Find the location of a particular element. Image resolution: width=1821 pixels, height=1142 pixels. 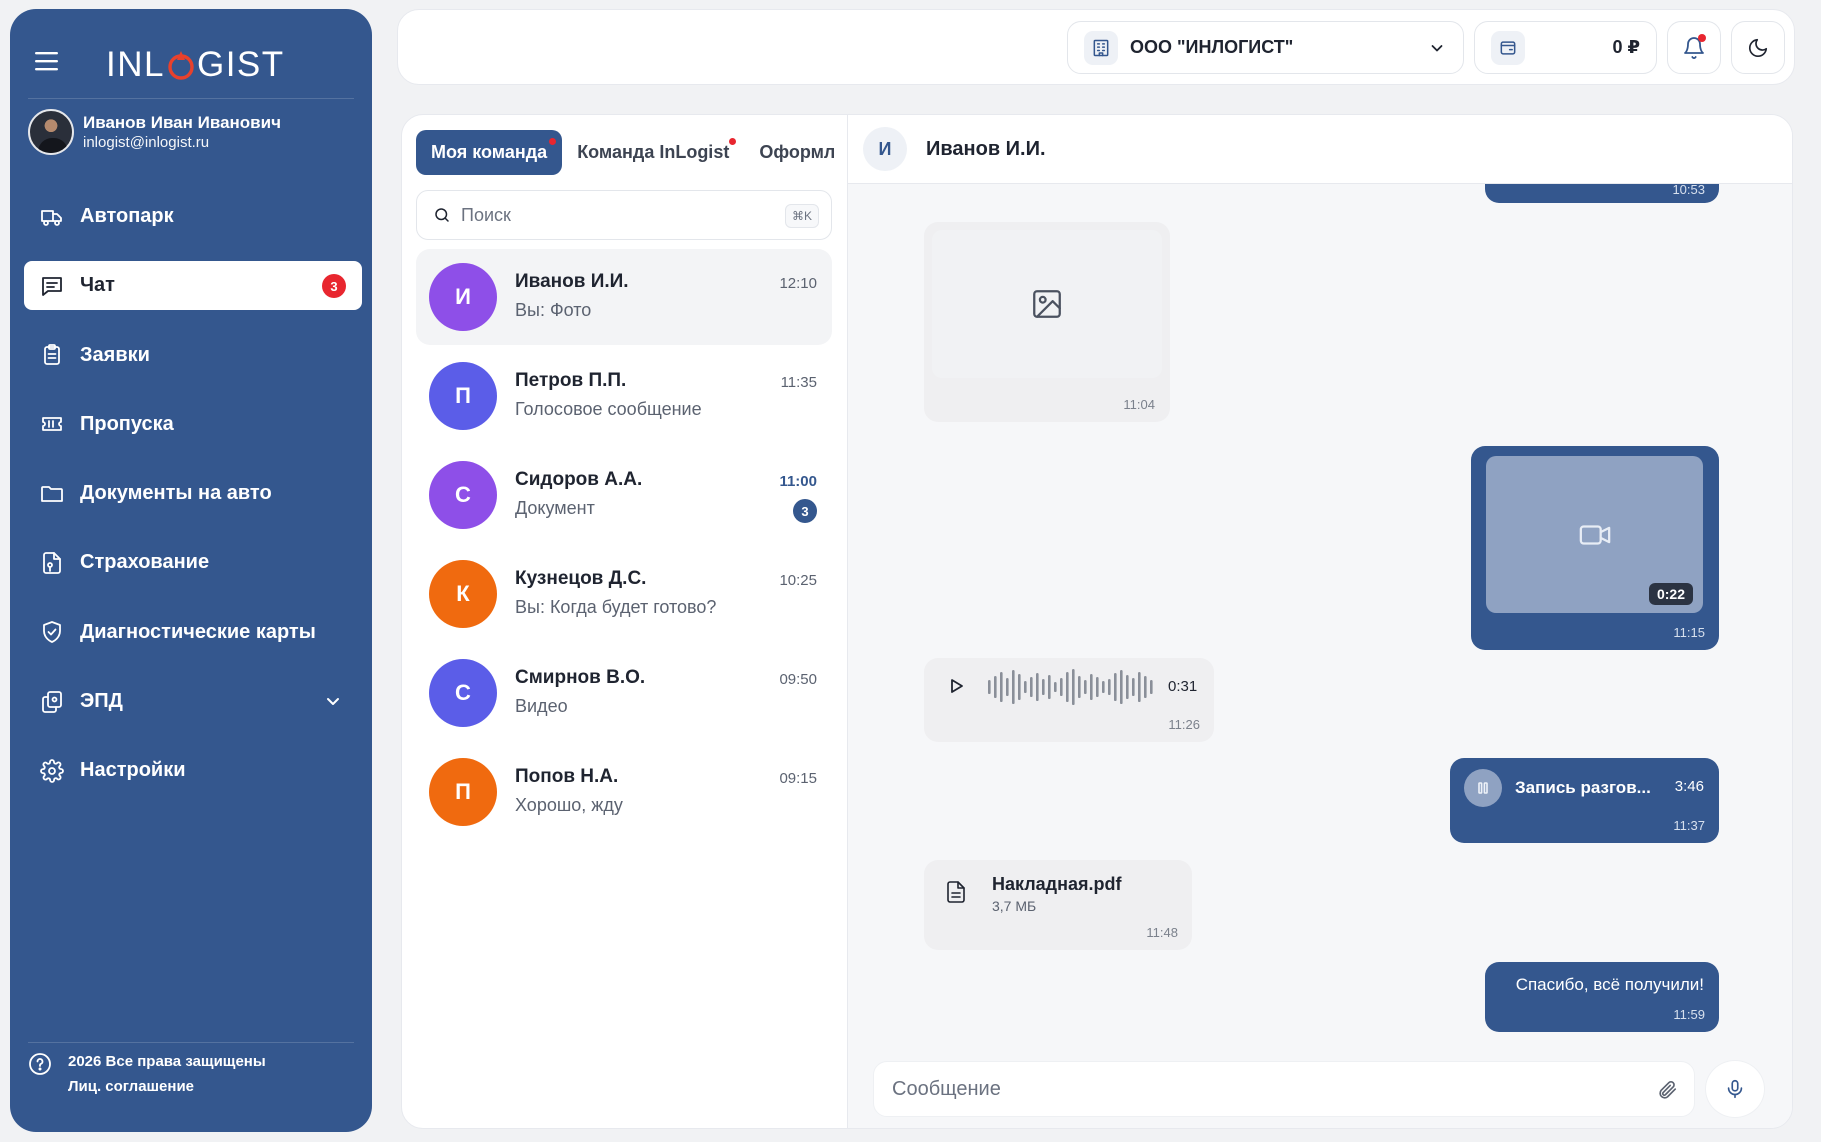

image-icon is located at coordinates (1047, 304).